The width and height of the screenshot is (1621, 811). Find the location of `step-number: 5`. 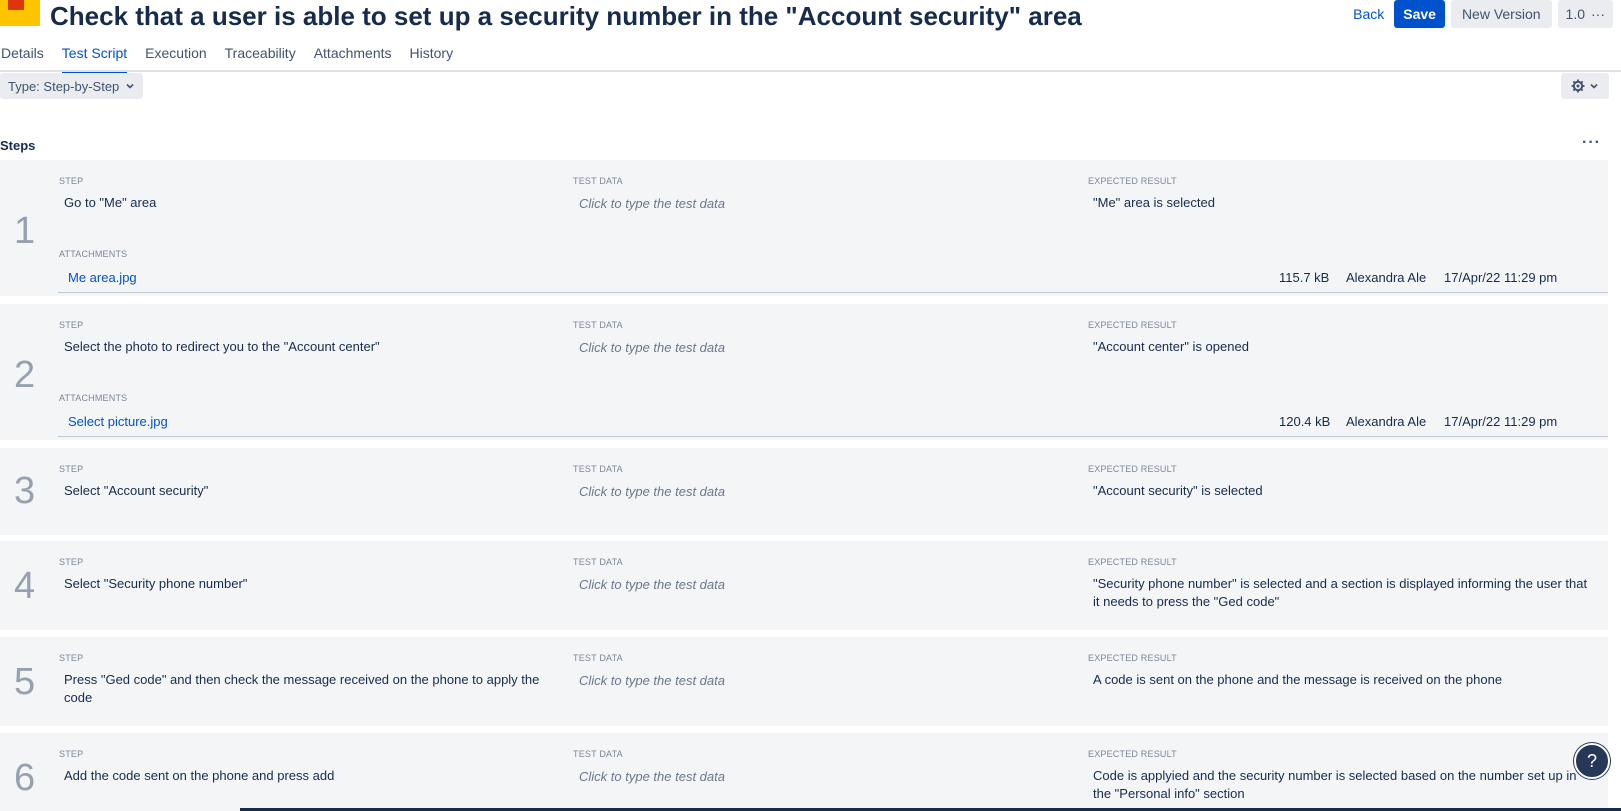

step-number: 5 is located at coordinates (25, 682).